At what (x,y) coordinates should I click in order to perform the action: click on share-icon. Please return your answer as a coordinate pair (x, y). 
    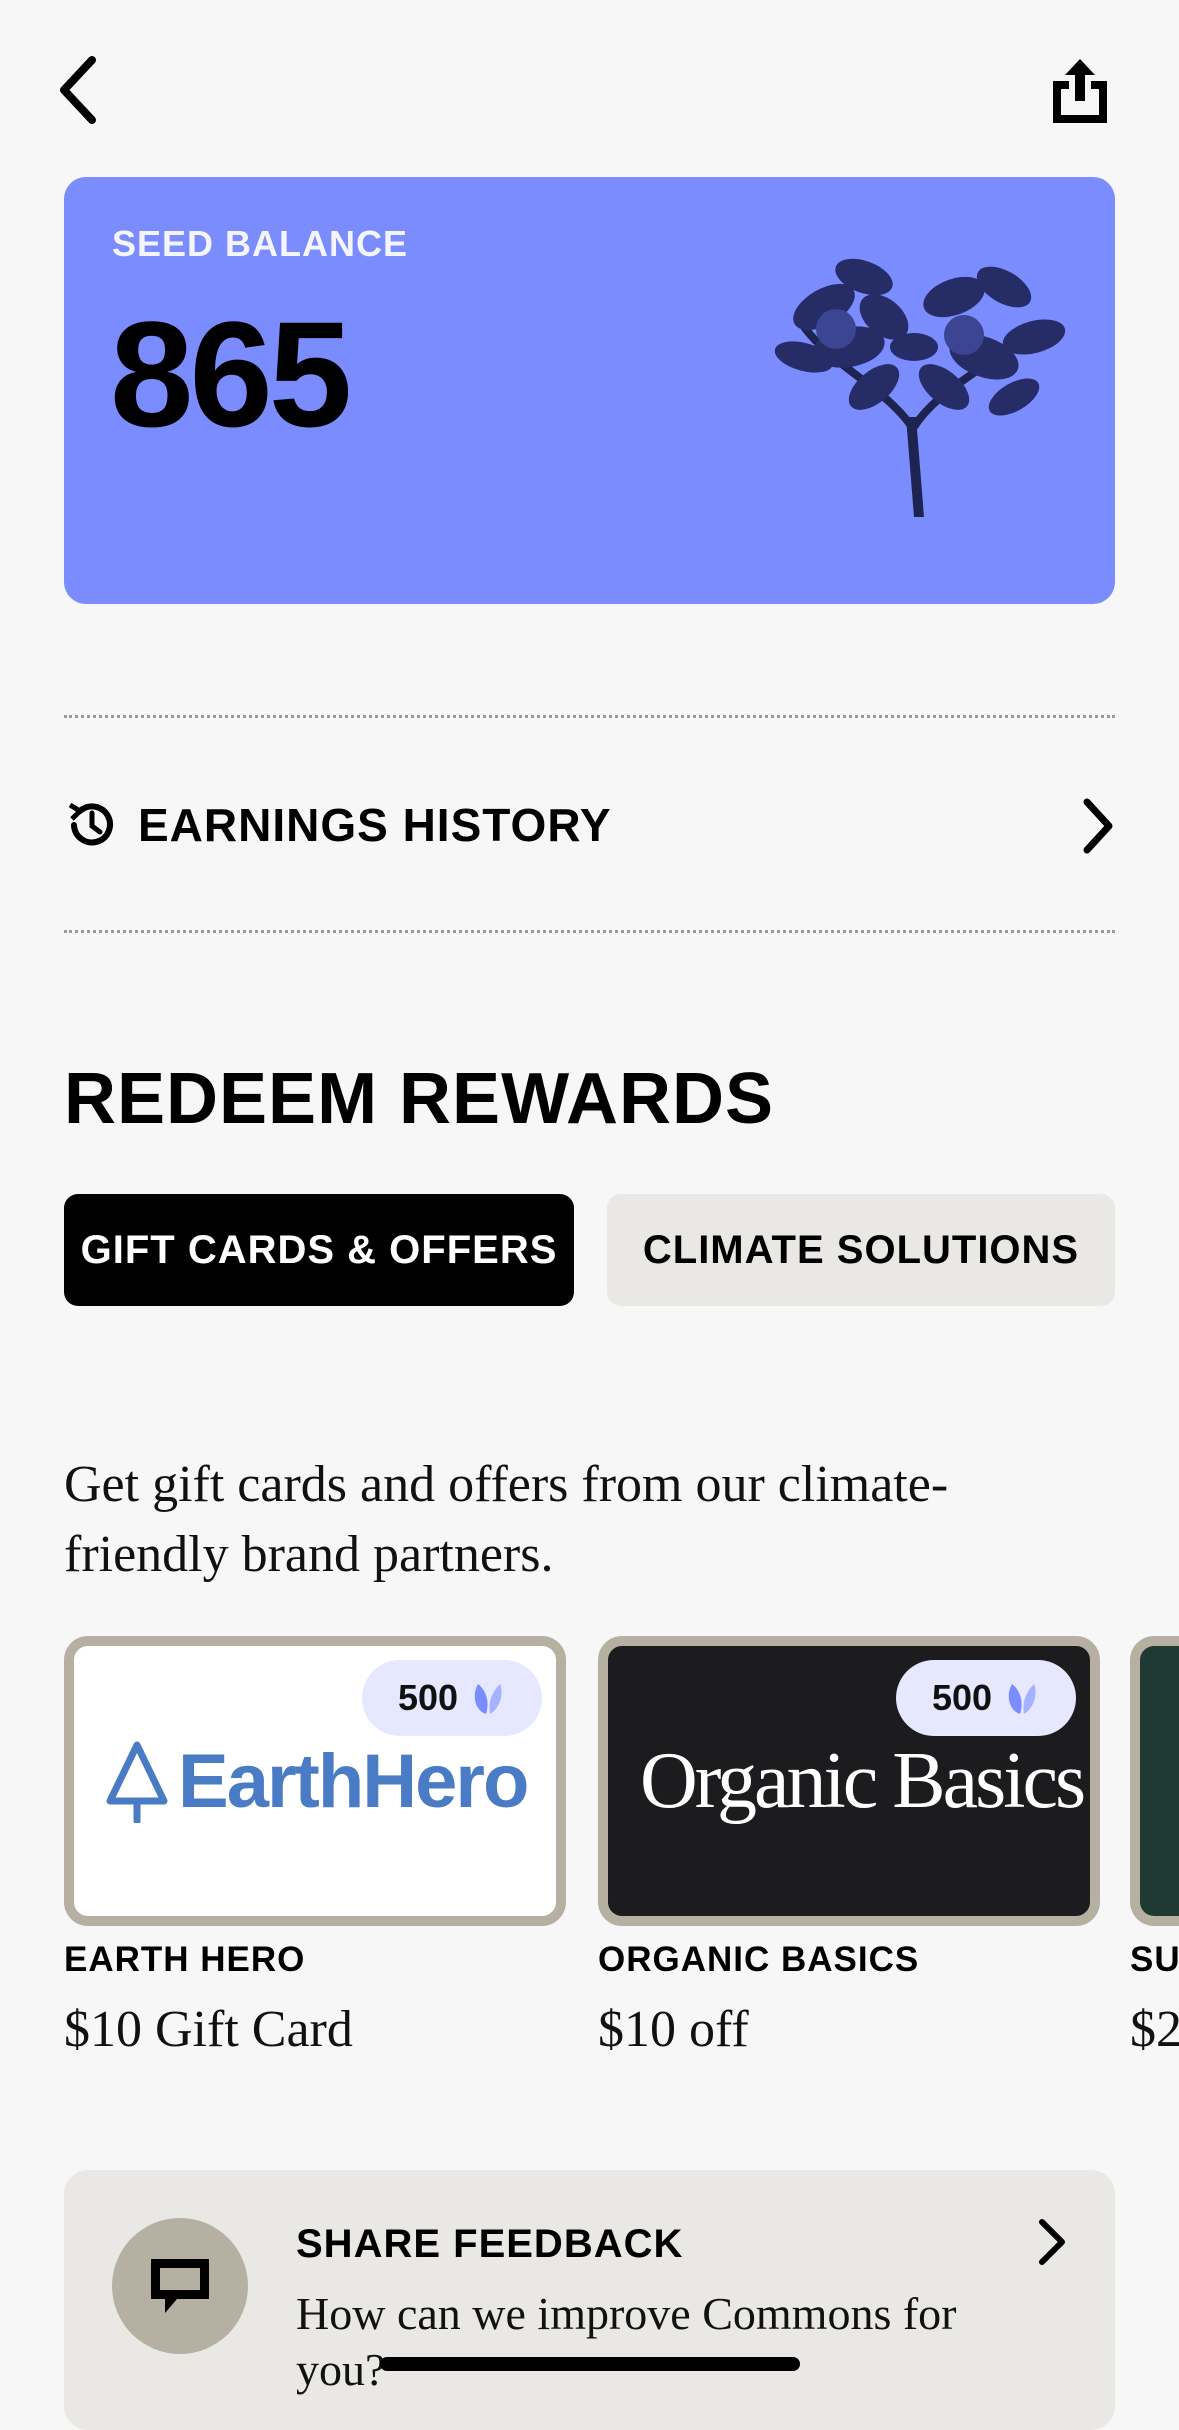
    Looking at the image, I should click on (1080, 91).